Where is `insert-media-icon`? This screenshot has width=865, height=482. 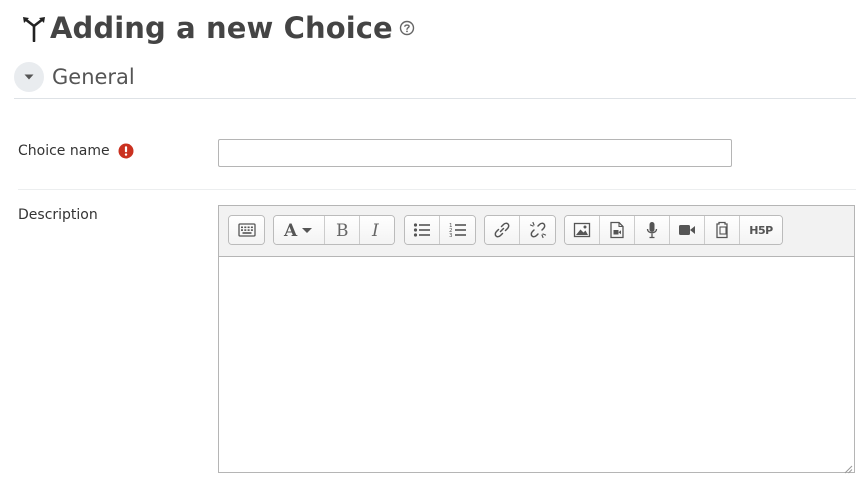 insert-media-icon is located at coordinates (617, 230).